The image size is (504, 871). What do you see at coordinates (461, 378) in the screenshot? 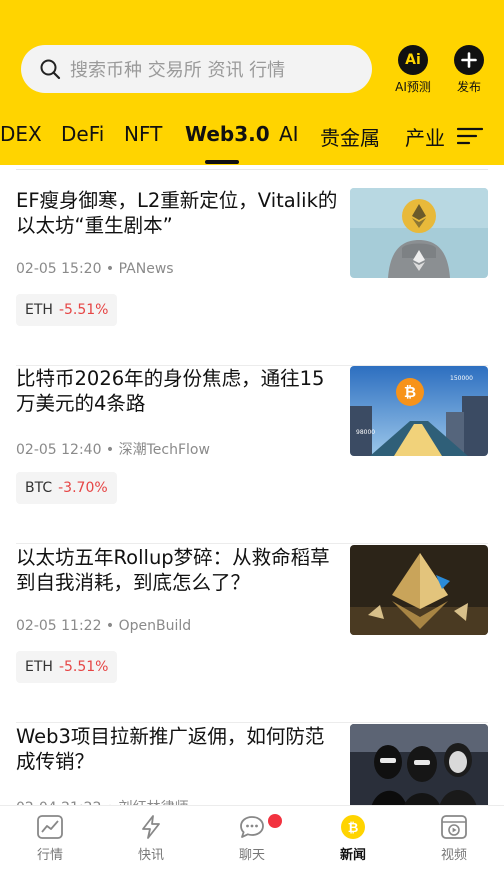
I see `thumb-label-top: 150000` at bounding box center [461, 378].